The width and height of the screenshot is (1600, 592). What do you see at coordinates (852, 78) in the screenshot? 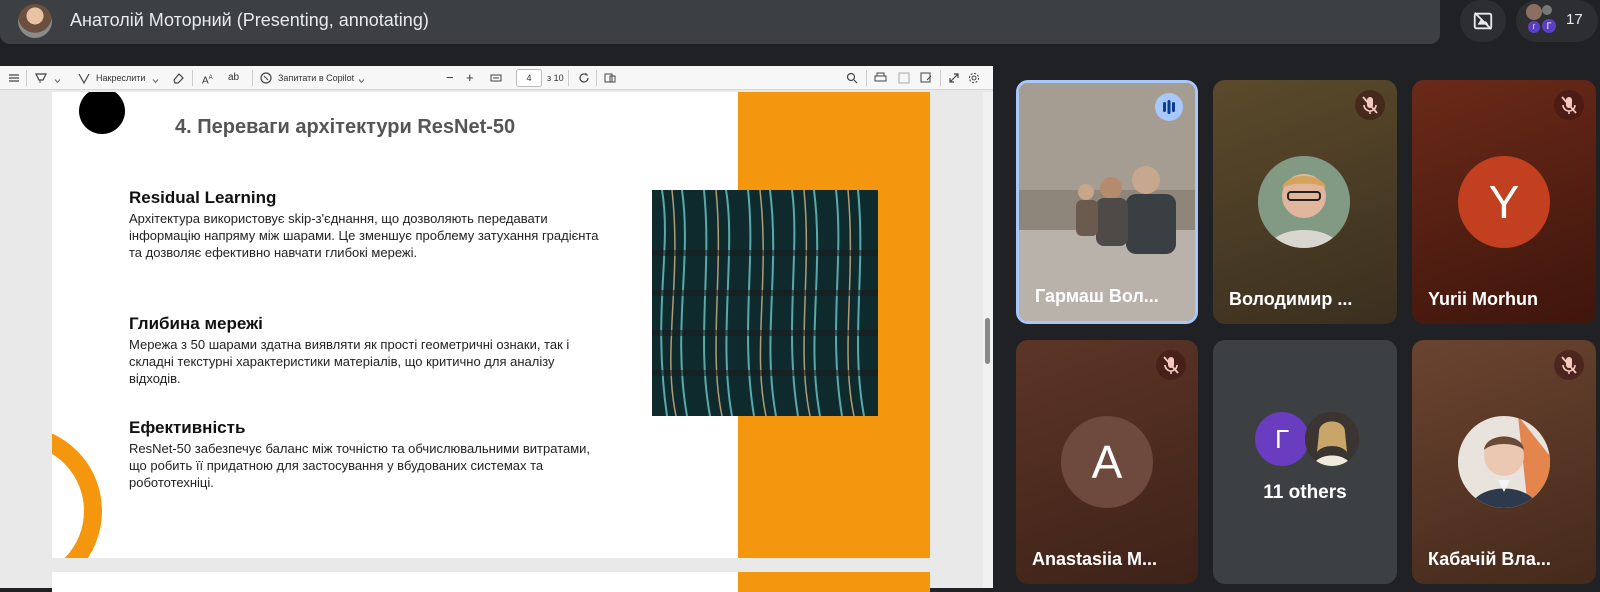
I see `search-icon` at bounding box center [852, 78].